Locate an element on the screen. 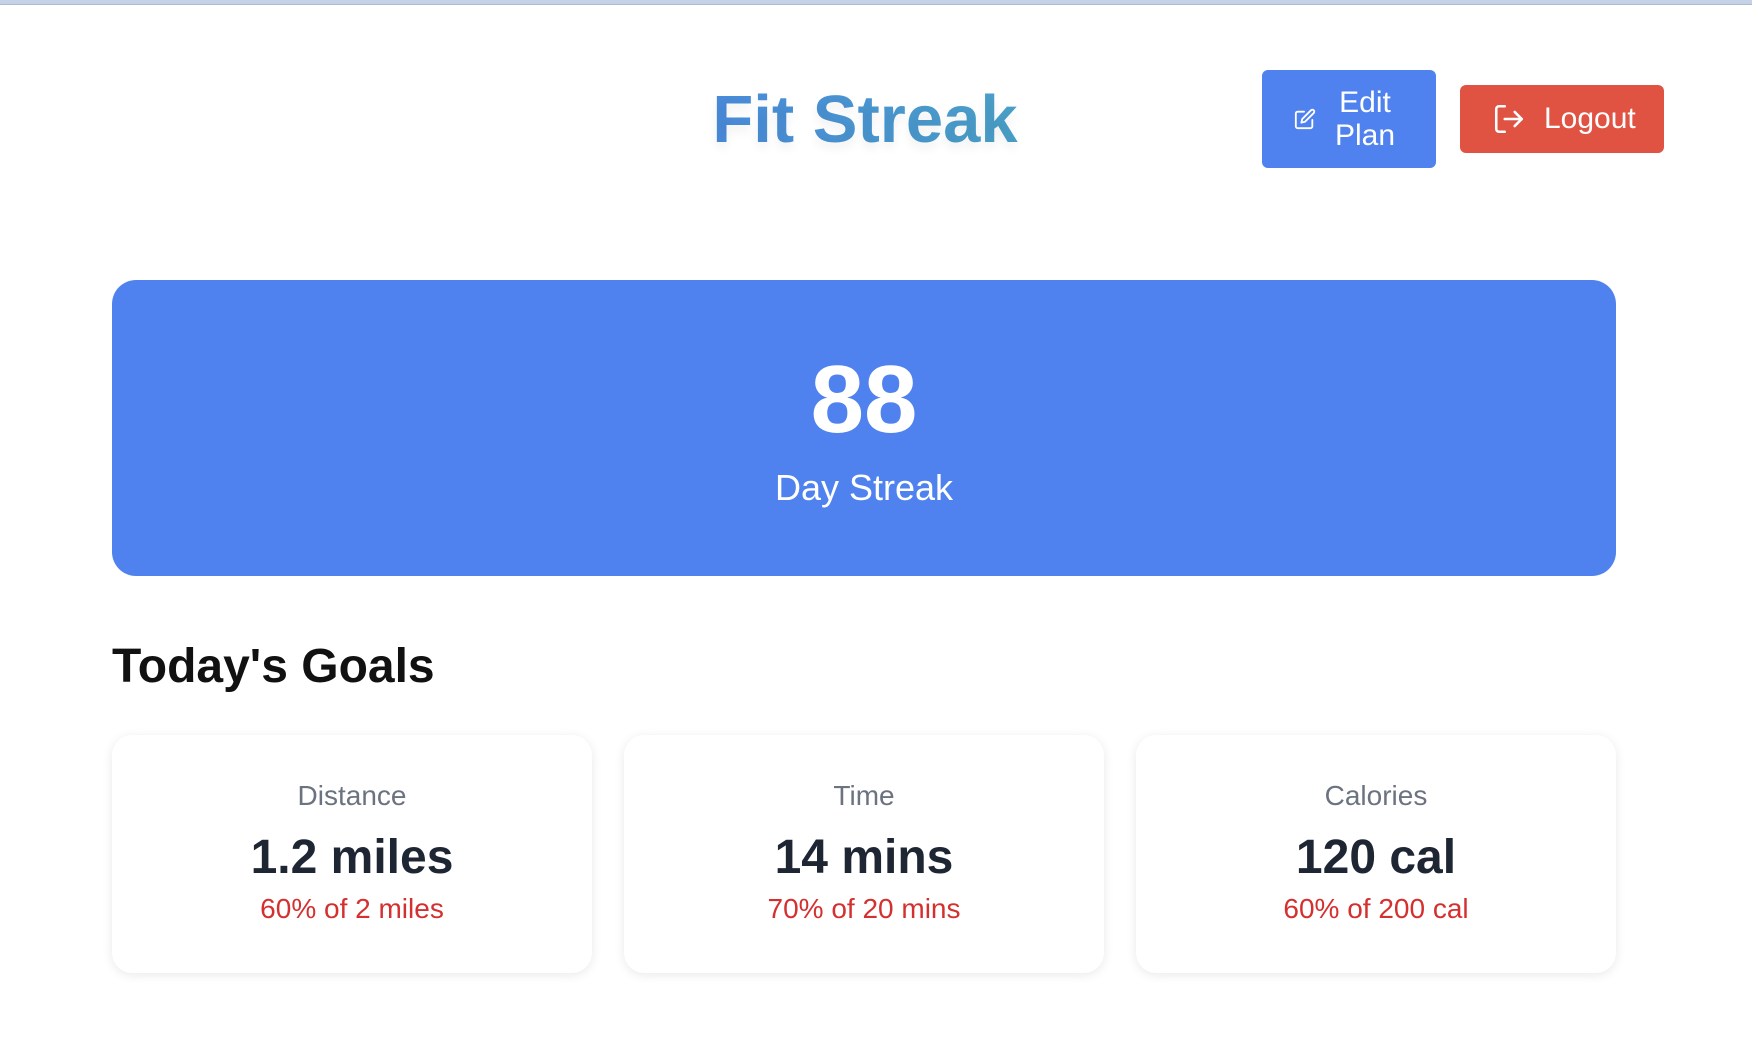 The width and height of the screenshot is (1752, 1064). goal-card-distance: Distance 1.2 miles 60% of 2 miles is located at coordinates (352, 854).